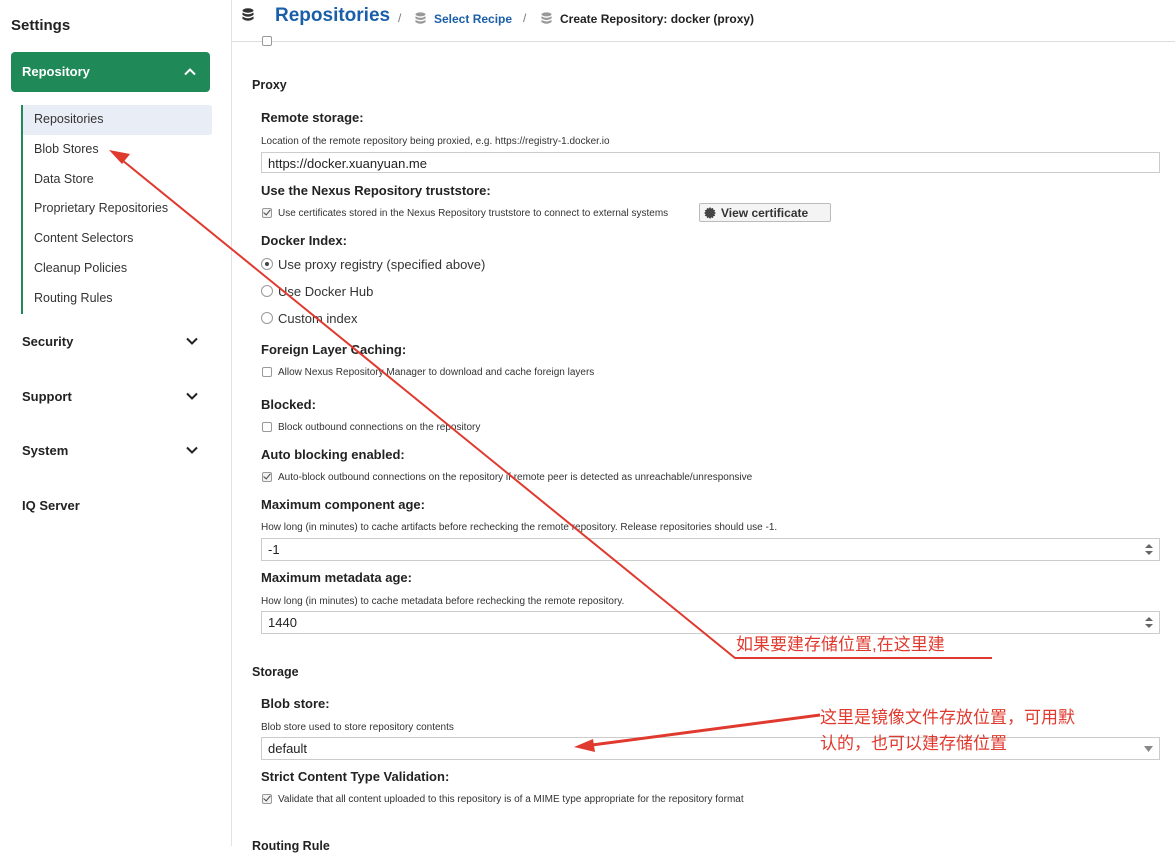 This screenshot has width=1175, height=853. What do you see at coordinates (288, 404) in the screenshot?
I see `blocked-label: Blocked:` at bounding box center [288, 404].